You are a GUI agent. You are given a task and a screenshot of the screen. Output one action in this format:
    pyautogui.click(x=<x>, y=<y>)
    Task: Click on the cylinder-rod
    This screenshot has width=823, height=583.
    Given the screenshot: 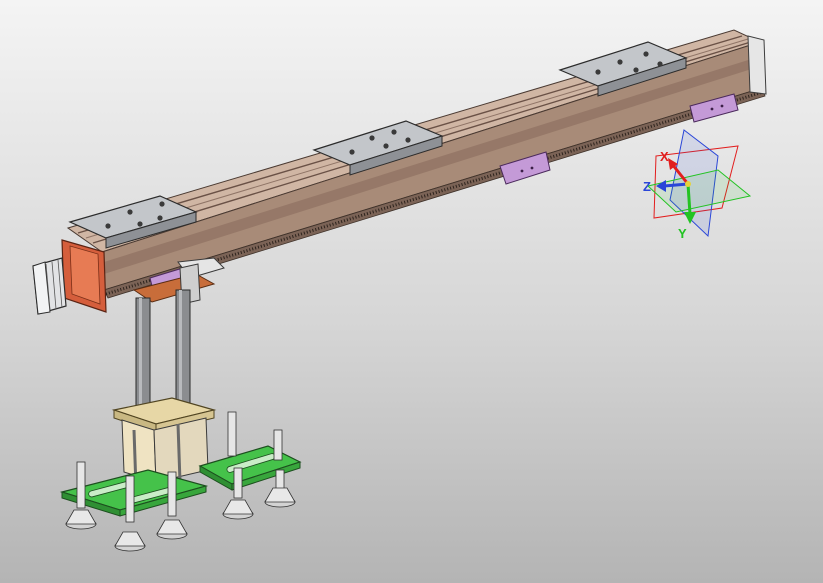 What is the action you would take?
    pyautogui.click(x=179, y=453)
    